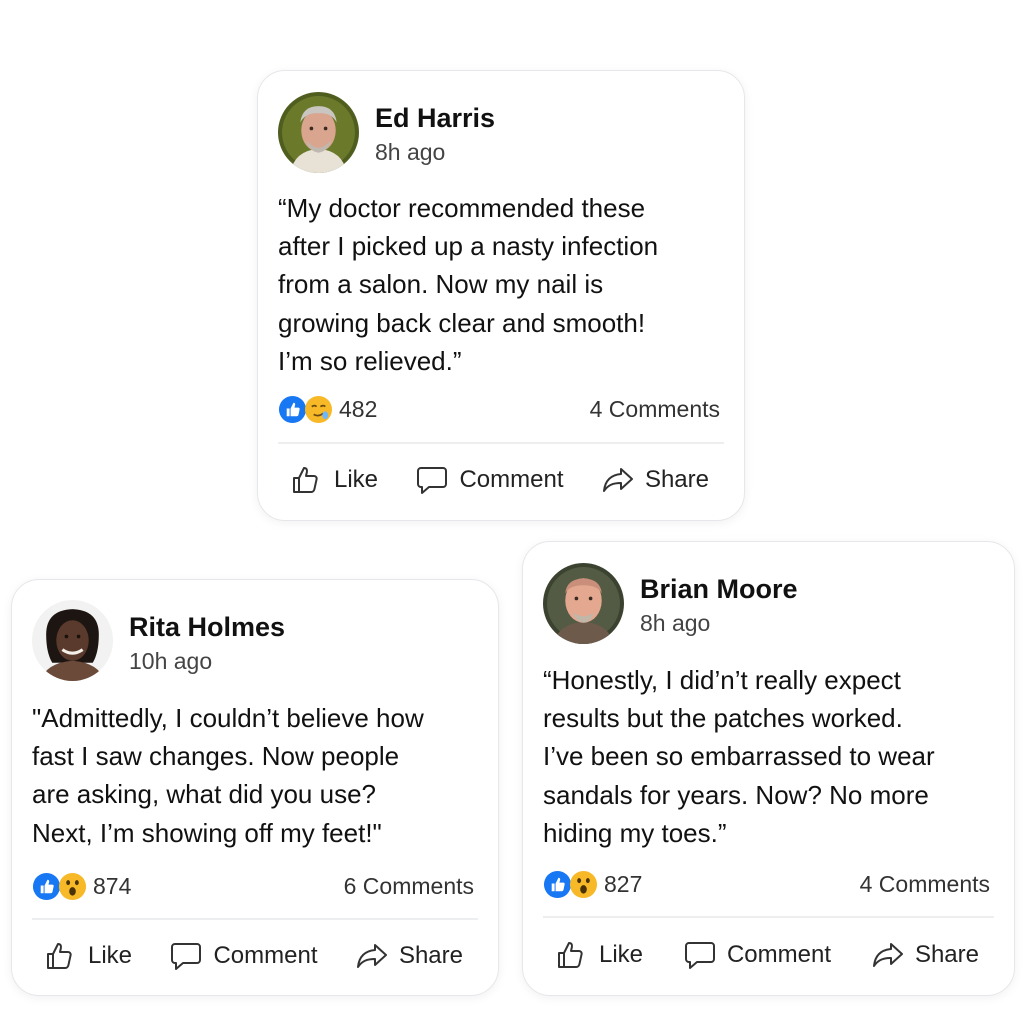  What do you see at coordinates (723, 718) in the screenshot?
I see `post-text-line: results but the patches worked.` at bounding box center [723, 718].